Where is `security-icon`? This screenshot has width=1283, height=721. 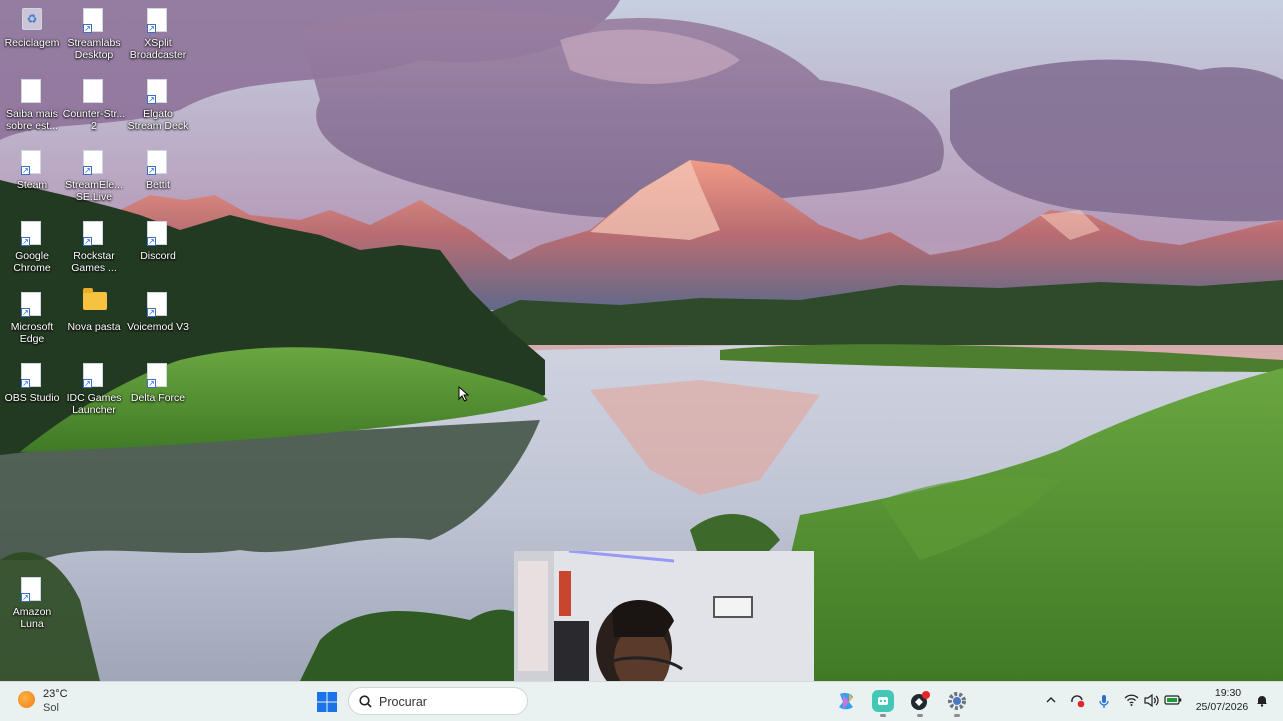
security-icon is located at coordinates (1077, 702).